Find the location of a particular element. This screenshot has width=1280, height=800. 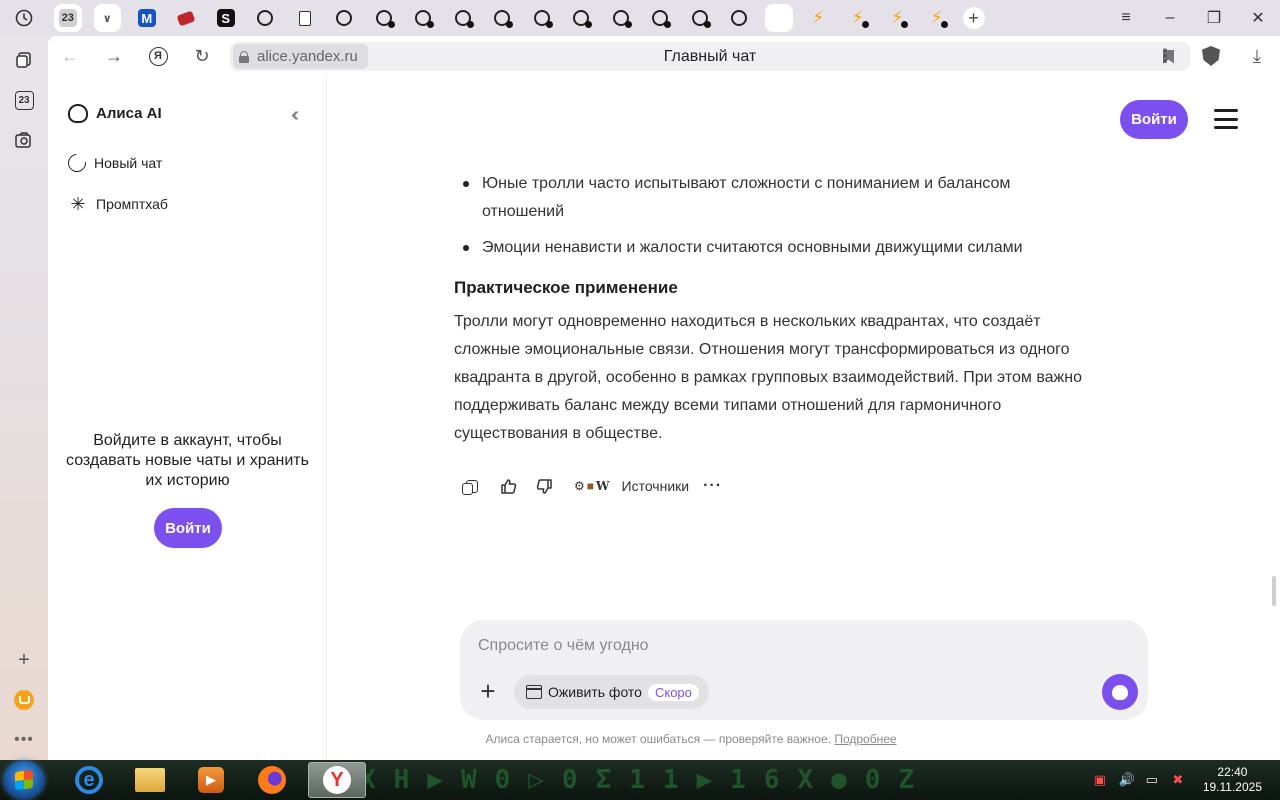

mail-icon is located at coordinates (24, 700).